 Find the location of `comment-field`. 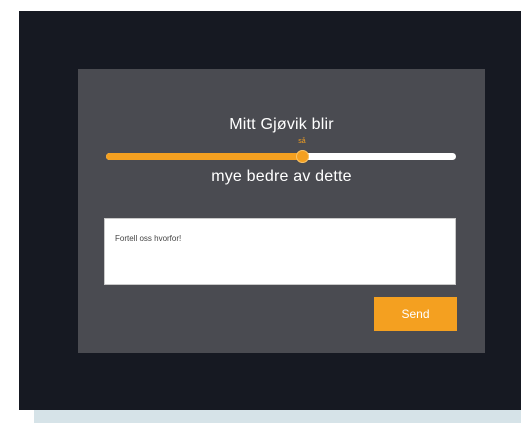

comment-field is located at coordinates (280, 251).